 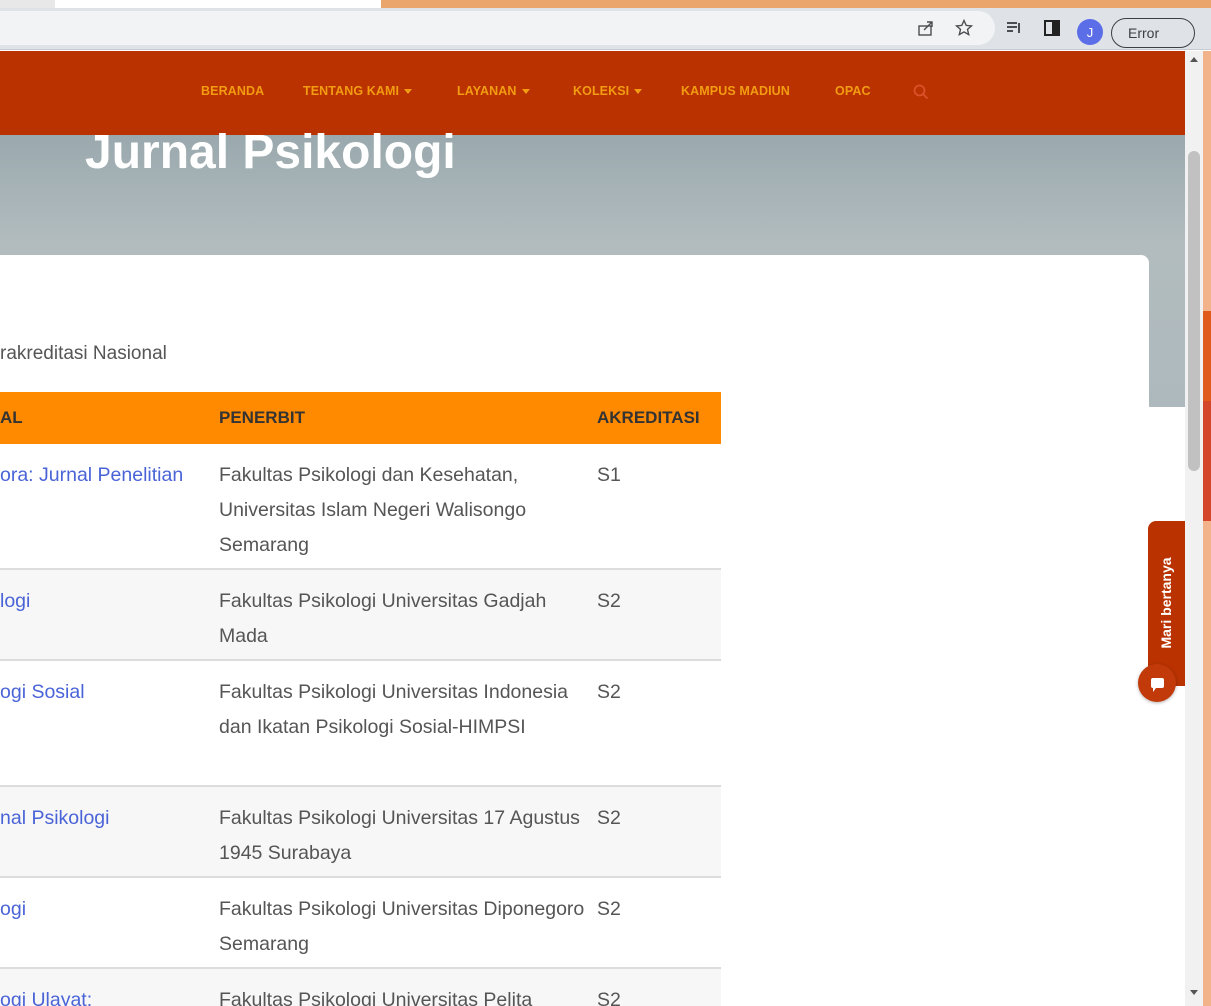 I want to click on journal-link: ora: Jurnal Penelitian, so click(x=91, y=475).